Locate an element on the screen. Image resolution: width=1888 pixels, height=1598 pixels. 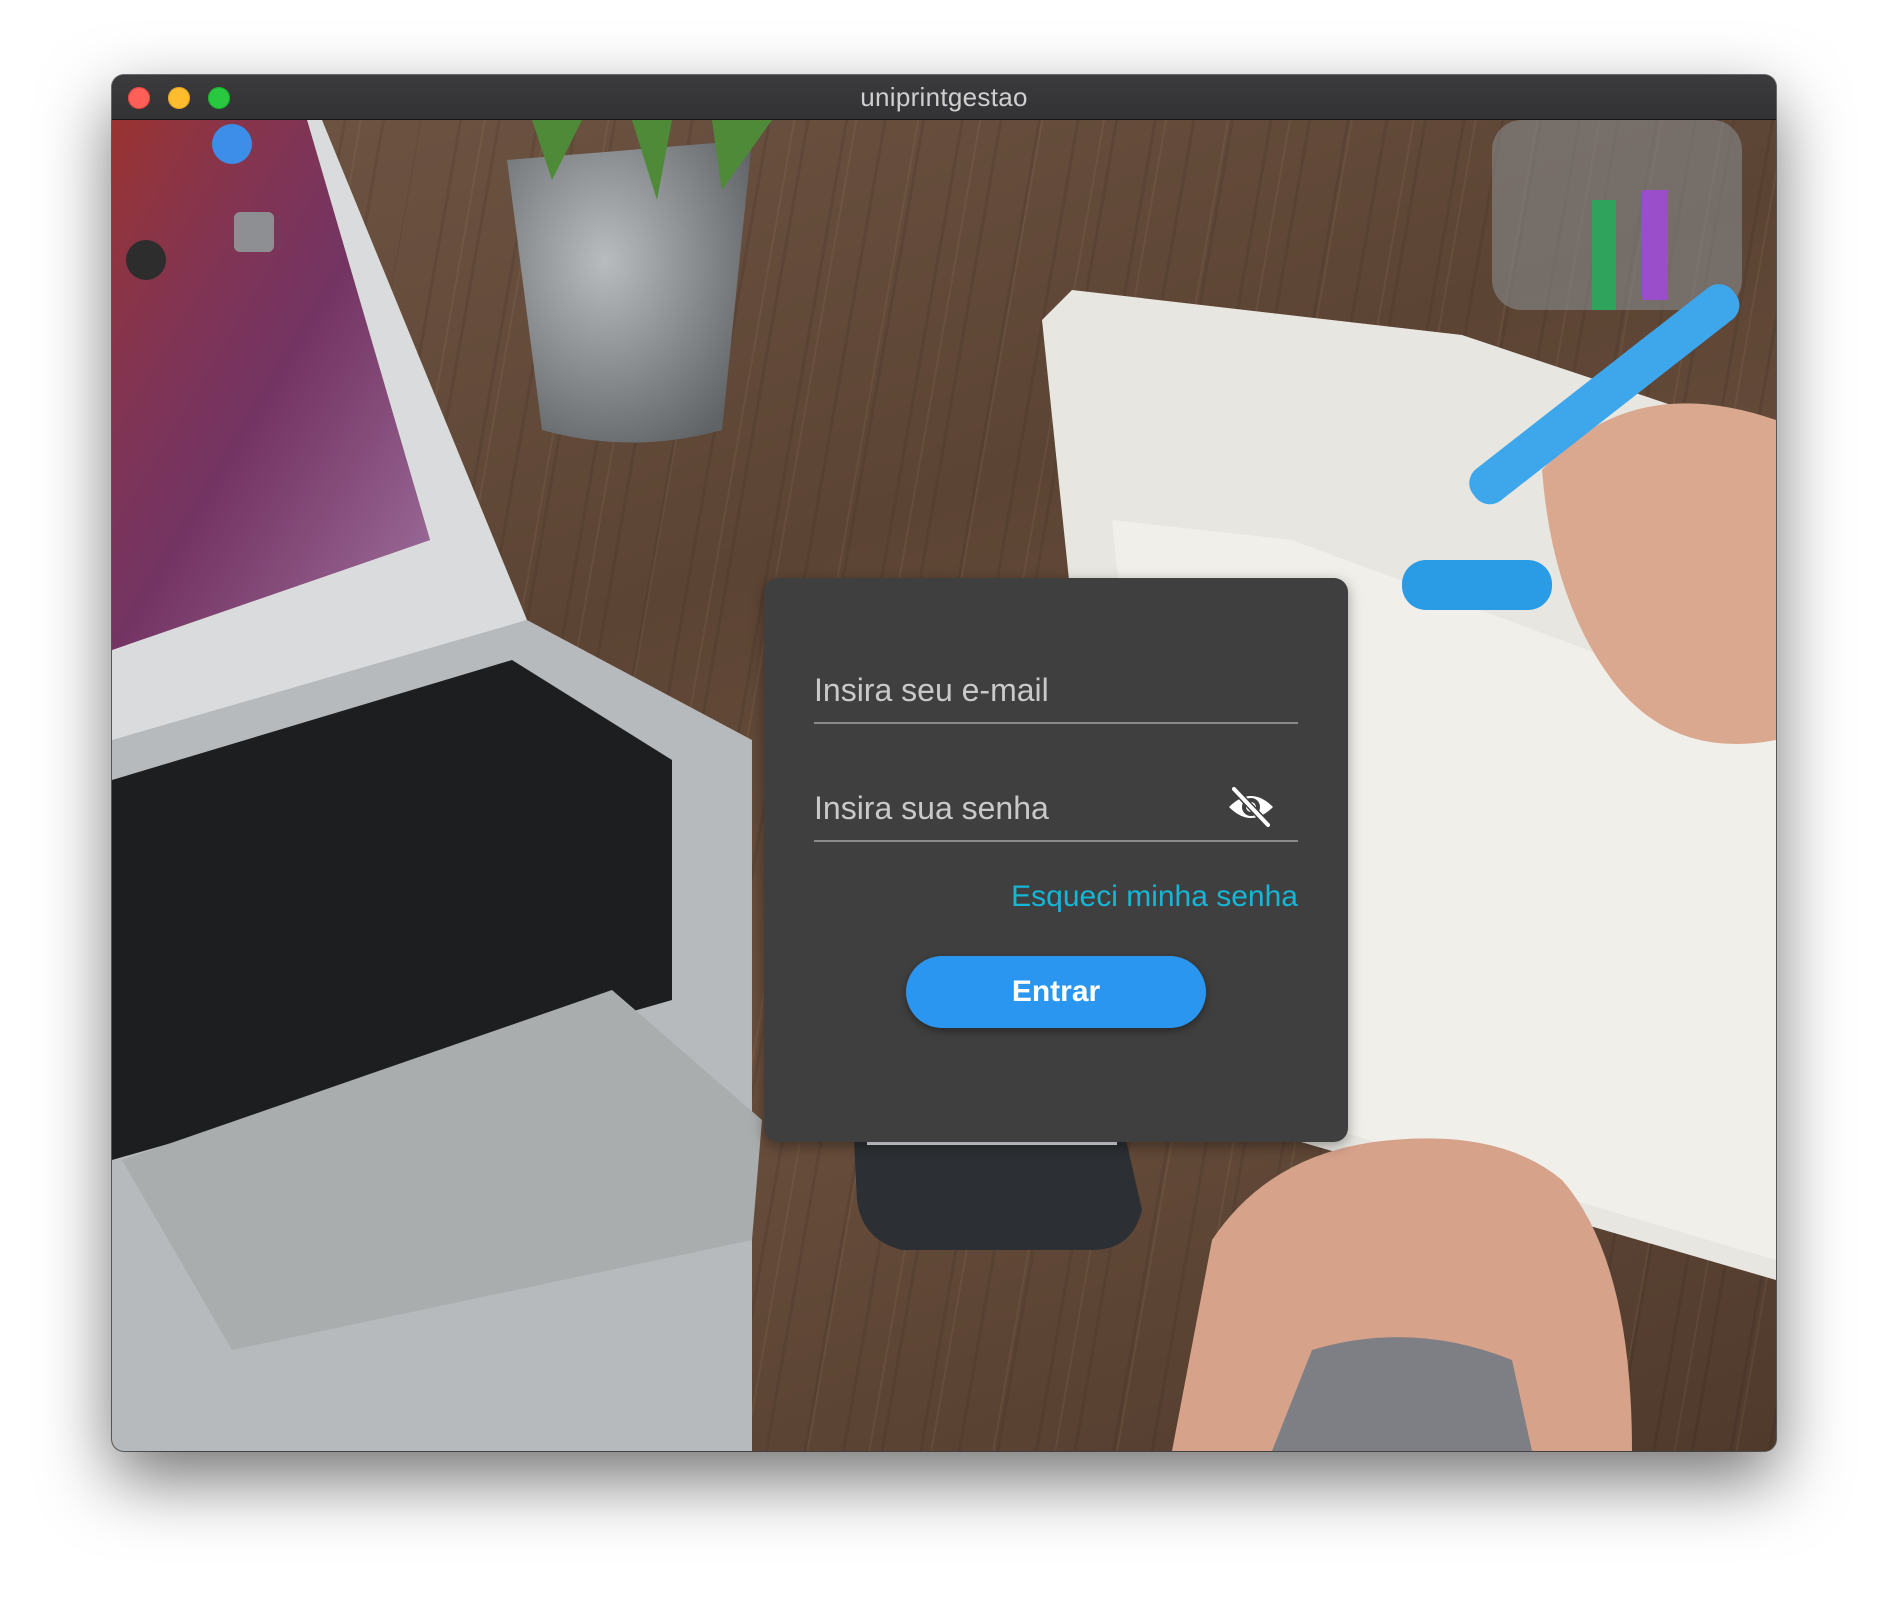
login-card: Esqueci minha senha Entrar is located at coordinates (1056, 860).